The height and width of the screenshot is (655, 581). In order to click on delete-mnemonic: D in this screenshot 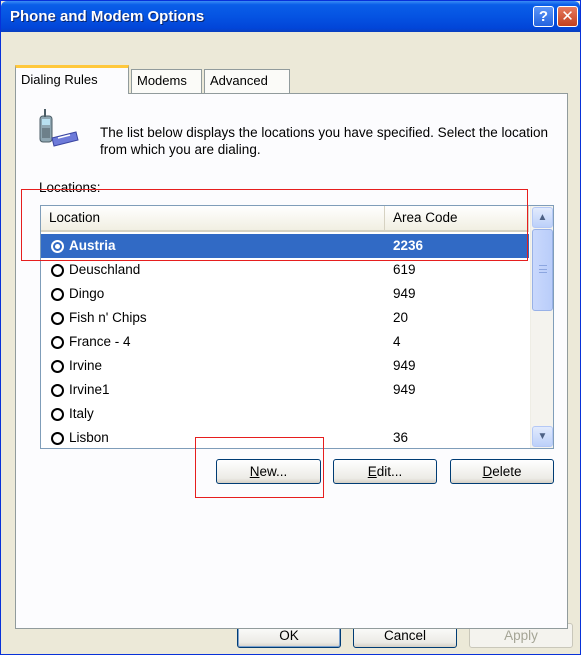, I will do `click(487, 471)`.